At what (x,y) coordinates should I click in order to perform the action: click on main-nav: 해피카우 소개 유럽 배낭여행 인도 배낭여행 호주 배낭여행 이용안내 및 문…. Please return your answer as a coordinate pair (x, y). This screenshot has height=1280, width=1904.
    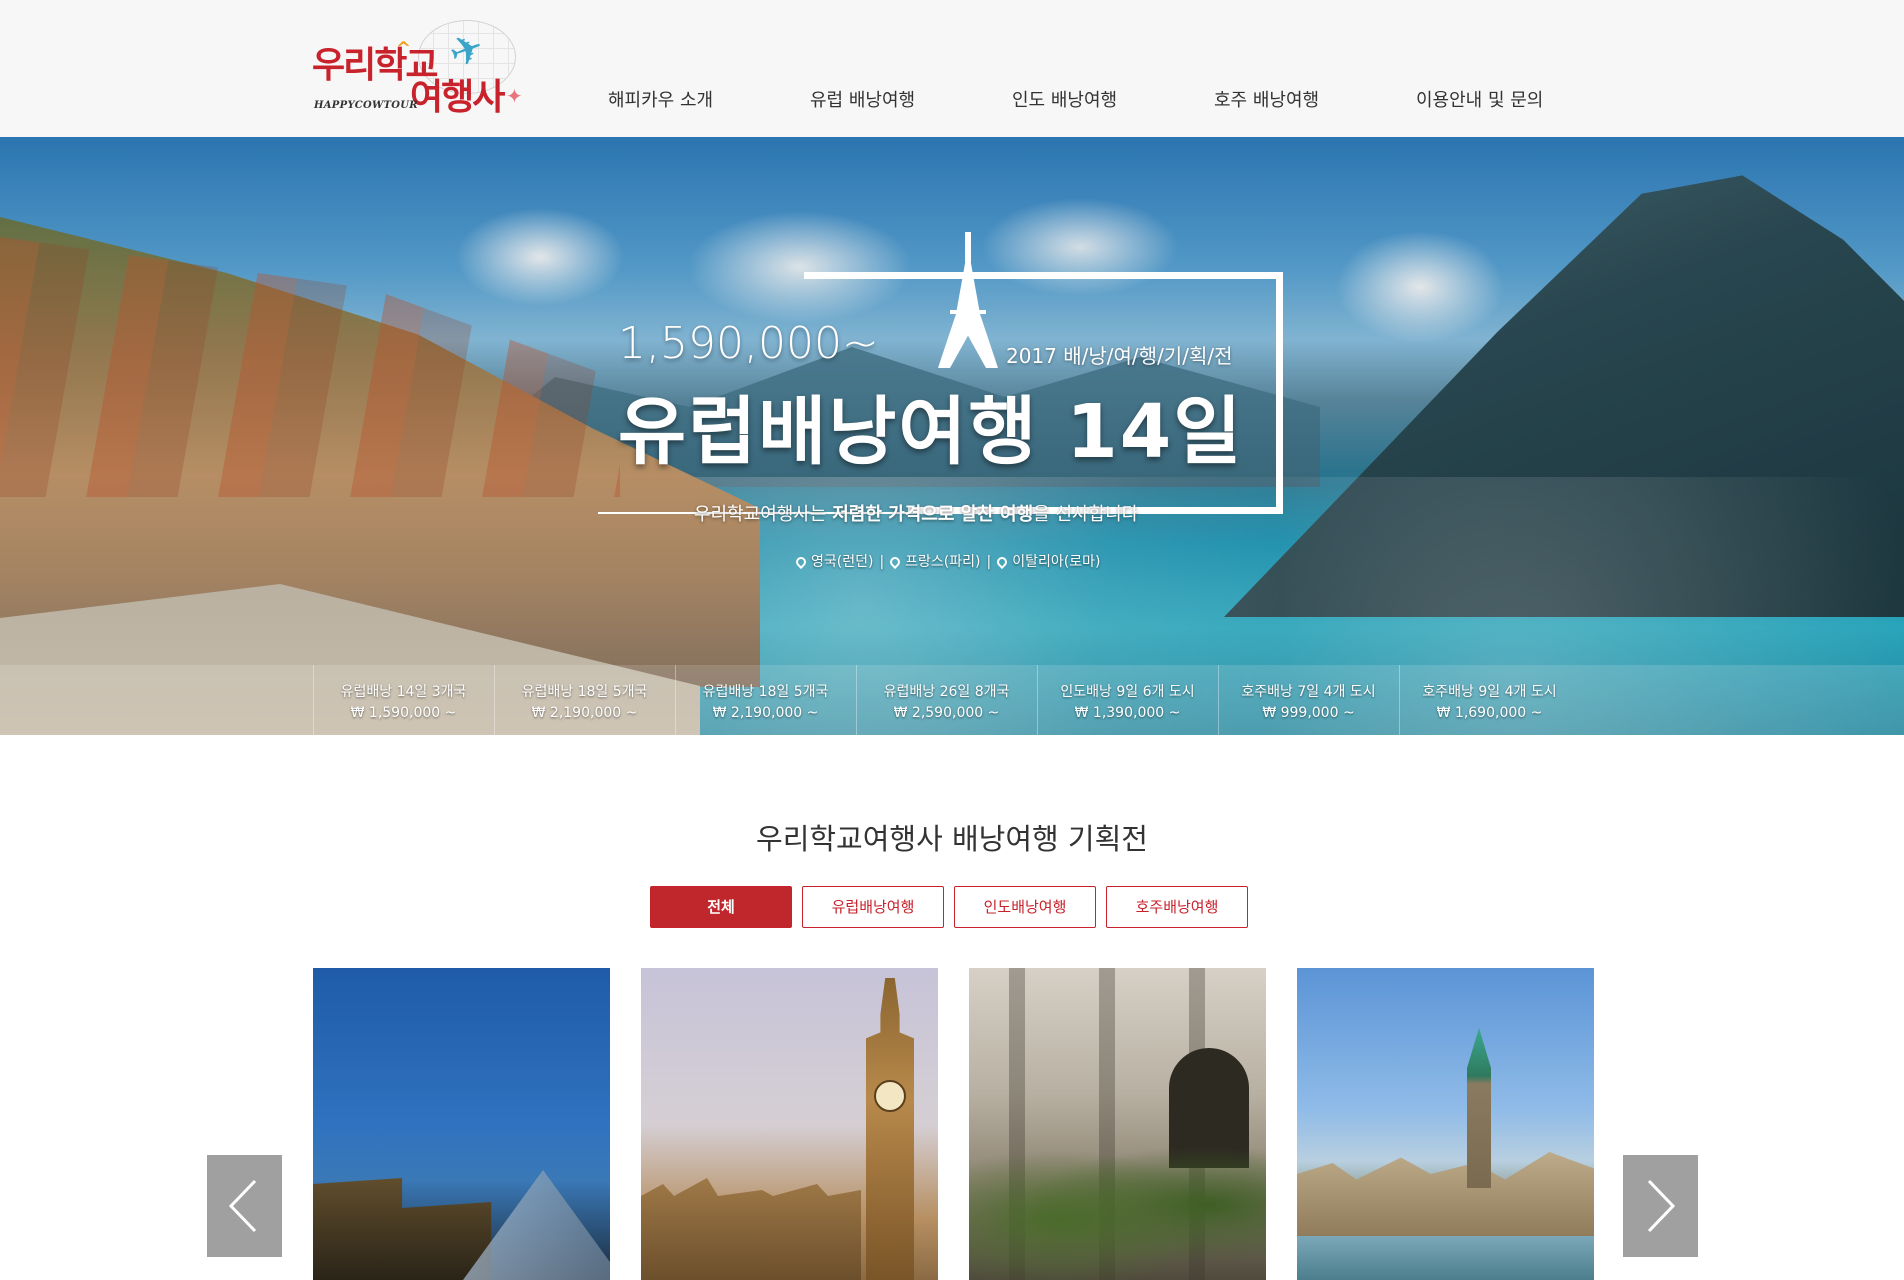
    Looking at the image, I should click on (952, 99).